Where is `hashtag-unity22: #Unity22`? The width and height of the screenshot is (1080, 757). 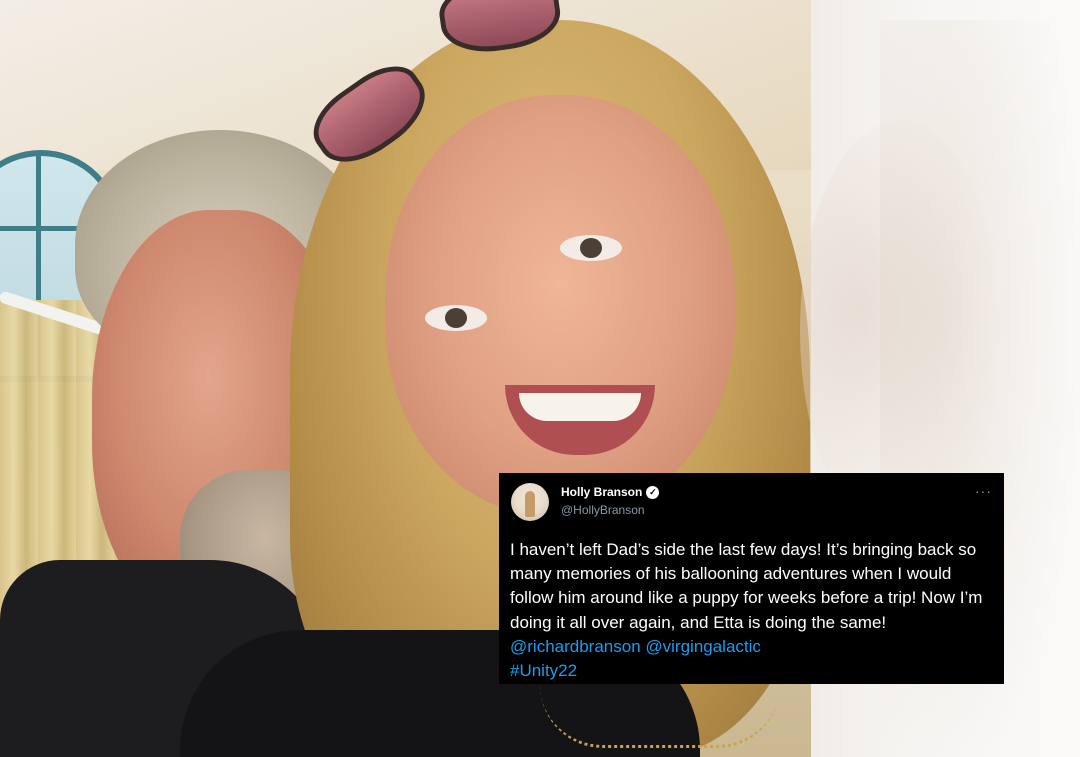
hashtag-unity22: #Unity22 is located at coordinates (543, 670).